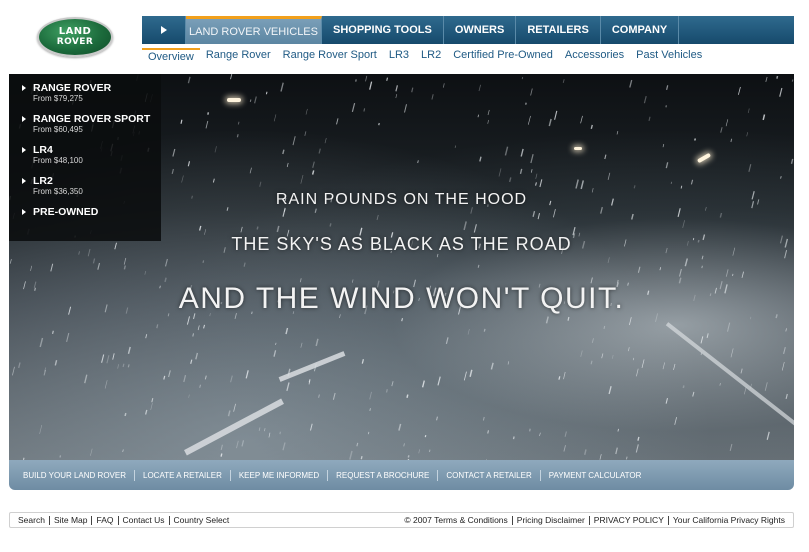 This screenshot has width=809, height=552. I want to click on land-rover-logo: LAND ROVER, so click(75, 37).